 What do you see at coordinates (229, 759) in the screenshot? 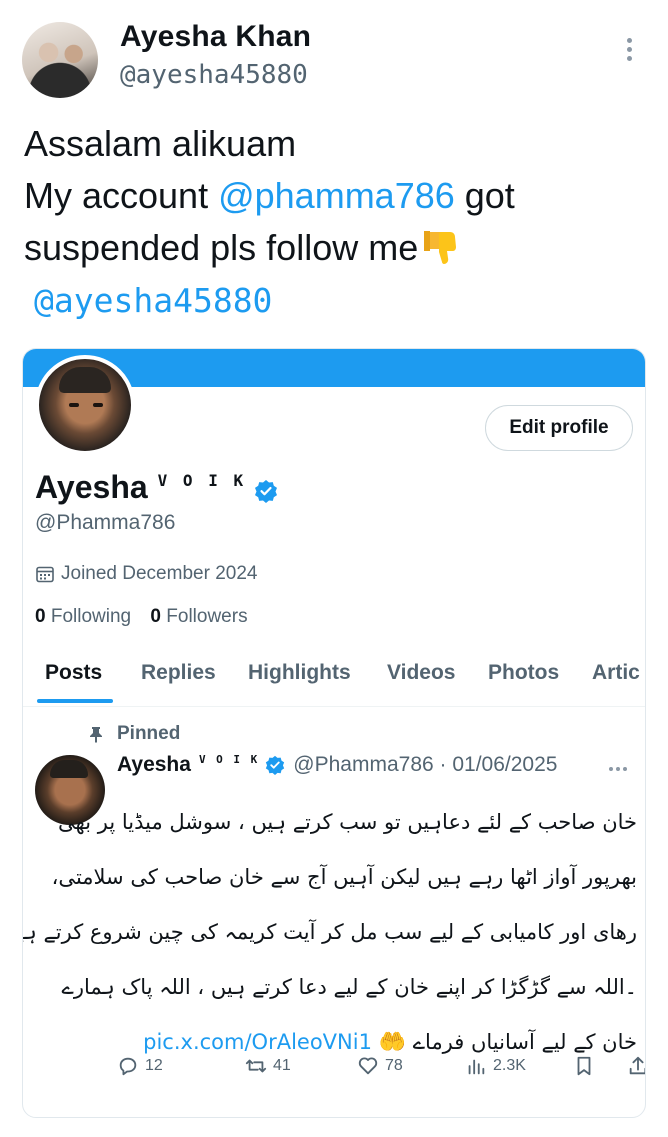
I see `post-name-tag: V O I K` at bounding box center [229, 759].